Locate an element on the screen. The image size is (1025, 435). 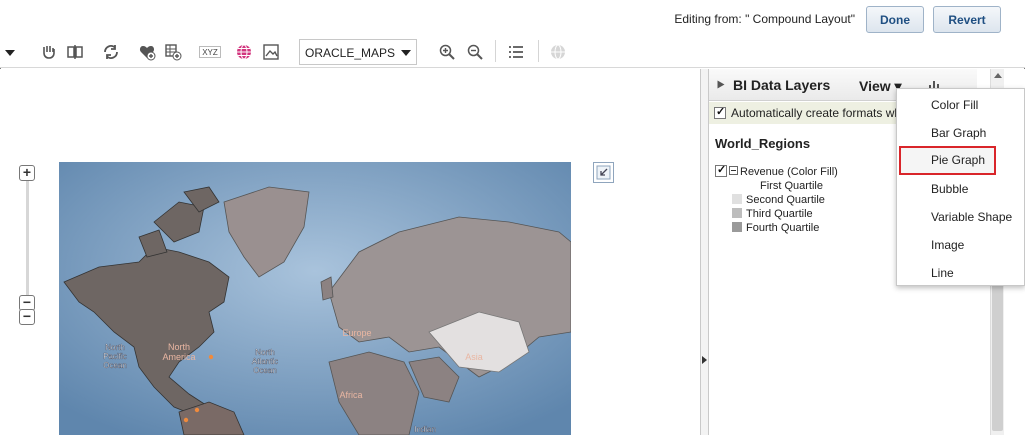
zoom-out-icon is located at coordinates (475, 52).